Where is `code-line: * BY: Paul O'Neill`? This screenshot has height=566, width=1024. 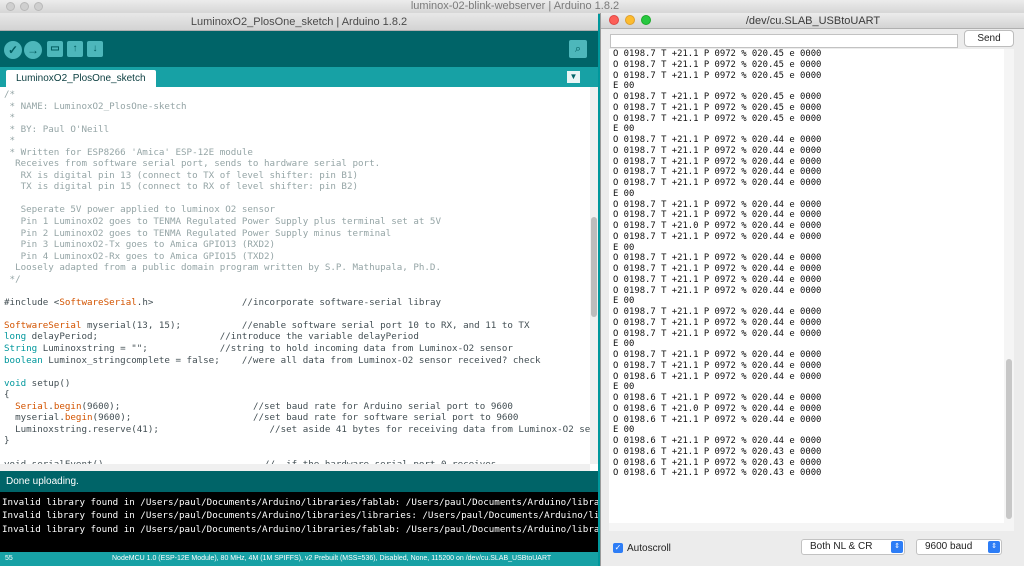
code-line: * BY: Paul O'Neill is located at coordinates (295, 130).